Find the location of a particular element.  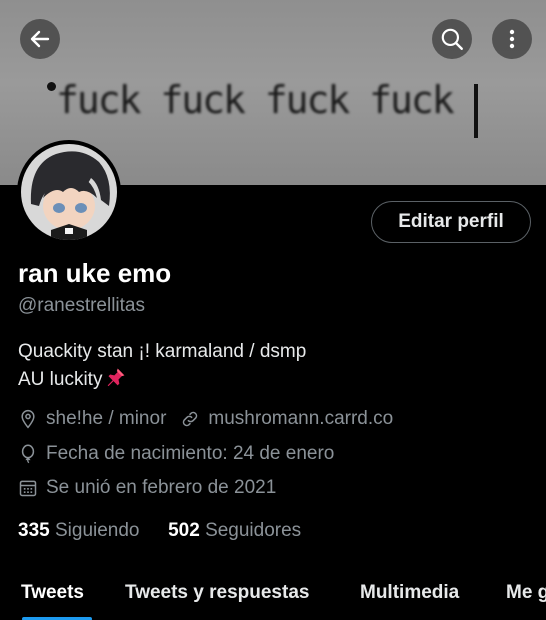

followers-count: 502 is located at coordinates (184, 530).